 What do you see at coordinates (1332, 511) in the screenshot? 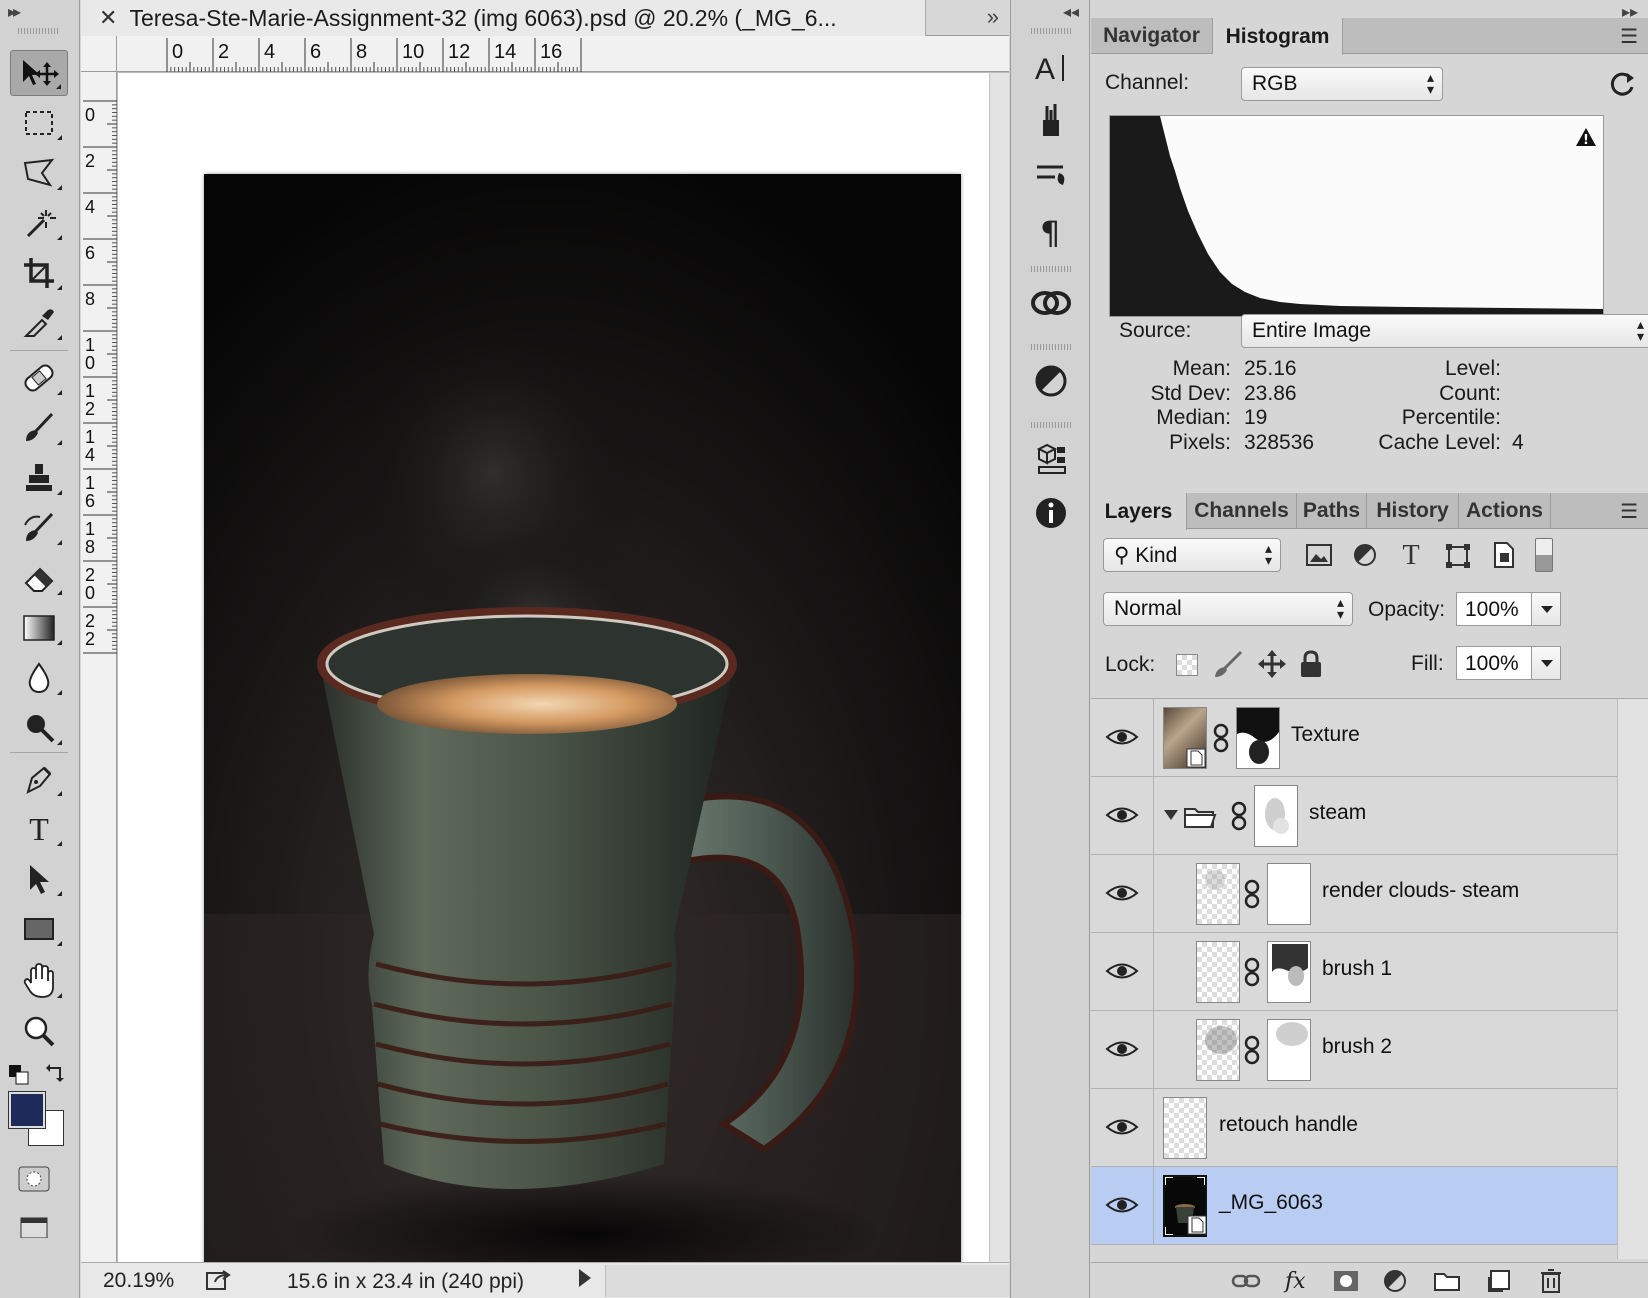
I see `tab-paths: Paths` at bounding box center [1332, 511].